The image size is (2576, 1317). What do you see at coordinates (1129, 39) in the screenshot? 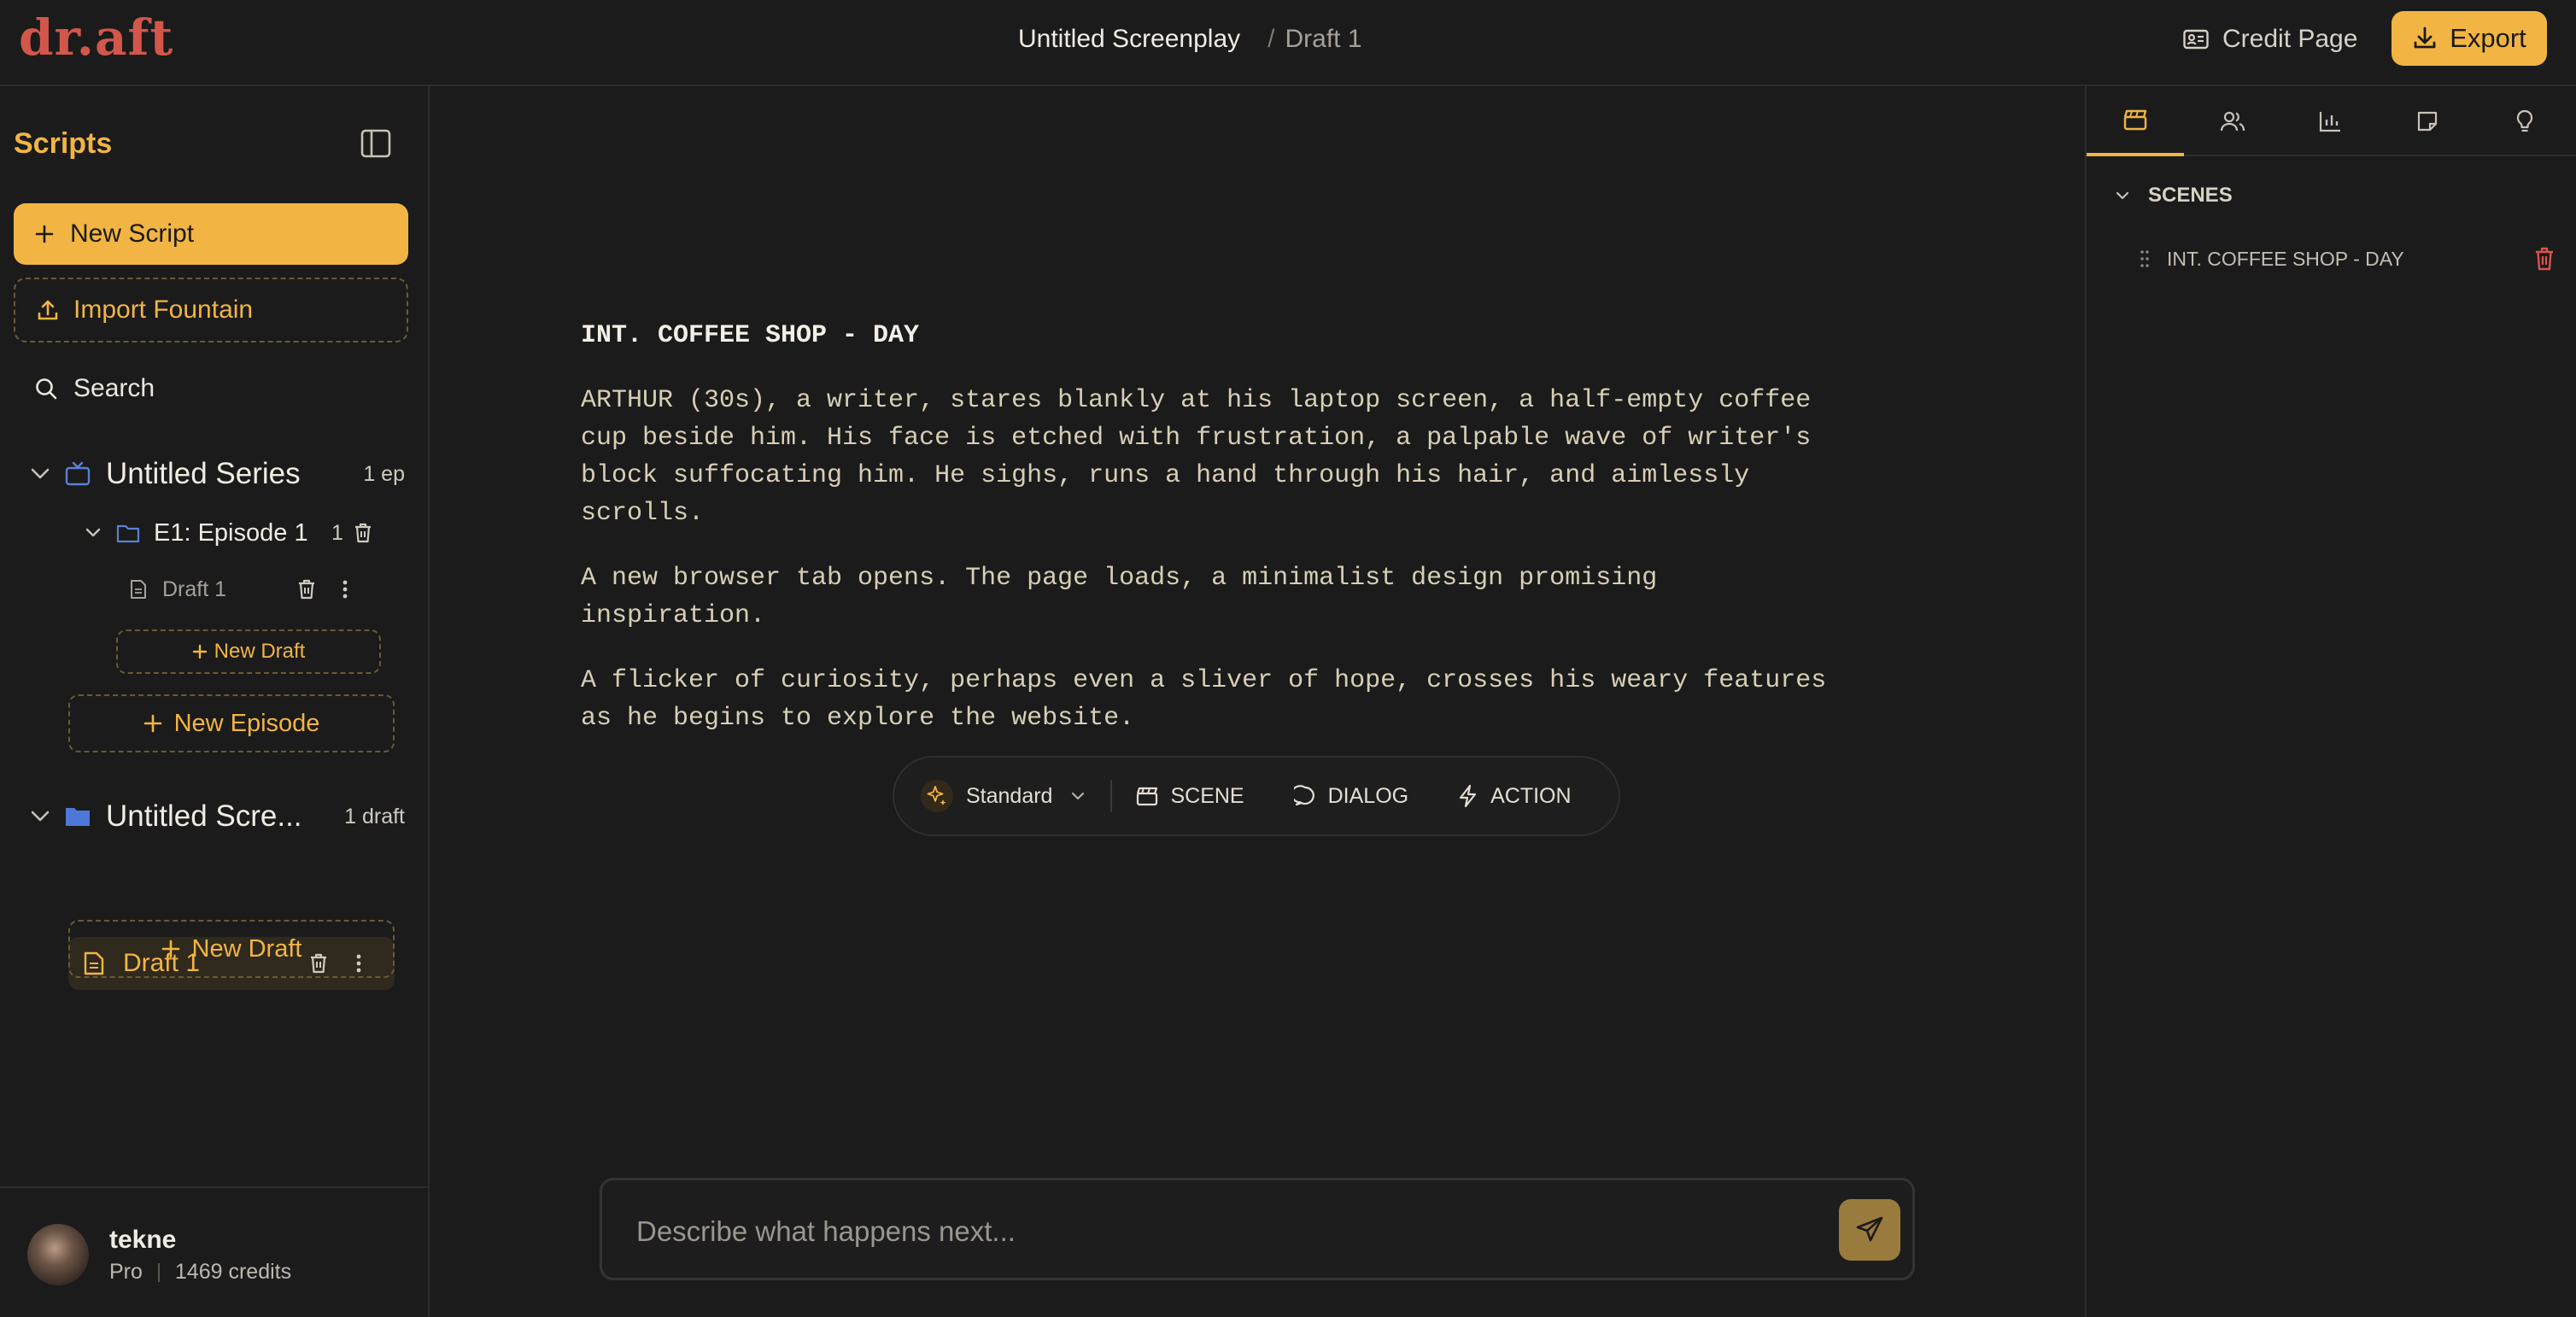
I see `breadcrumb-title: Untitled Screenplay` at bounding box center [1129, 39].